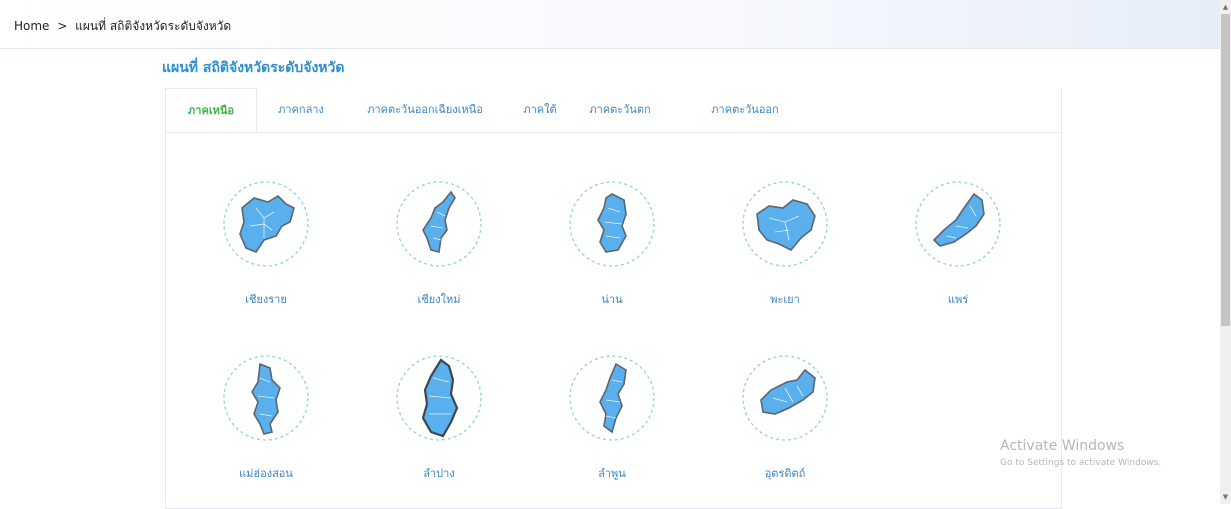 This screenshot has height=509, width=1231. Describe the element at coordinates (1225, 7) in the screenshot. I see `scroll-up-arrow-icon: ▲` at that location.